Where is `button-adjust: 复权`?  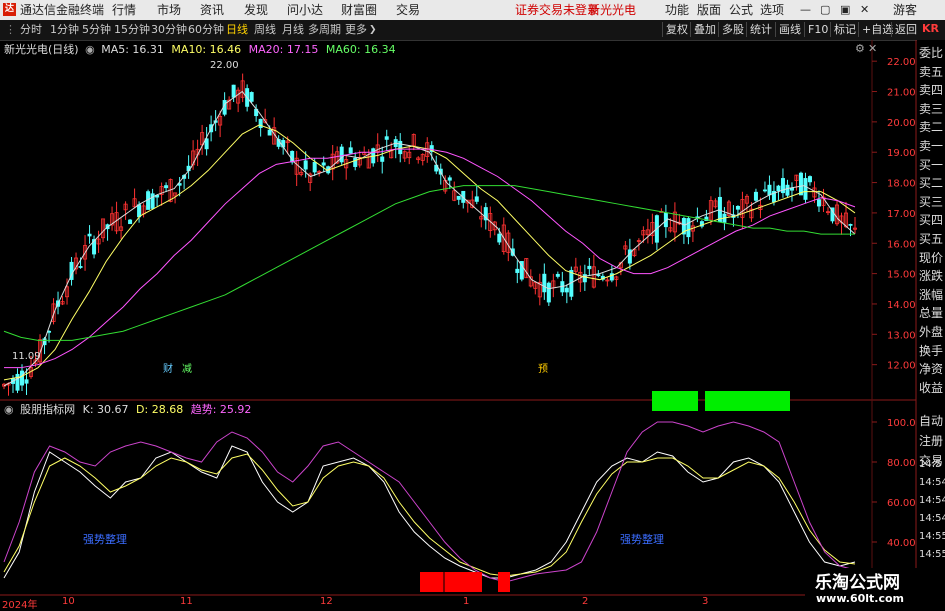
button-adjust: 复权 is located at coordinates (676, 29).